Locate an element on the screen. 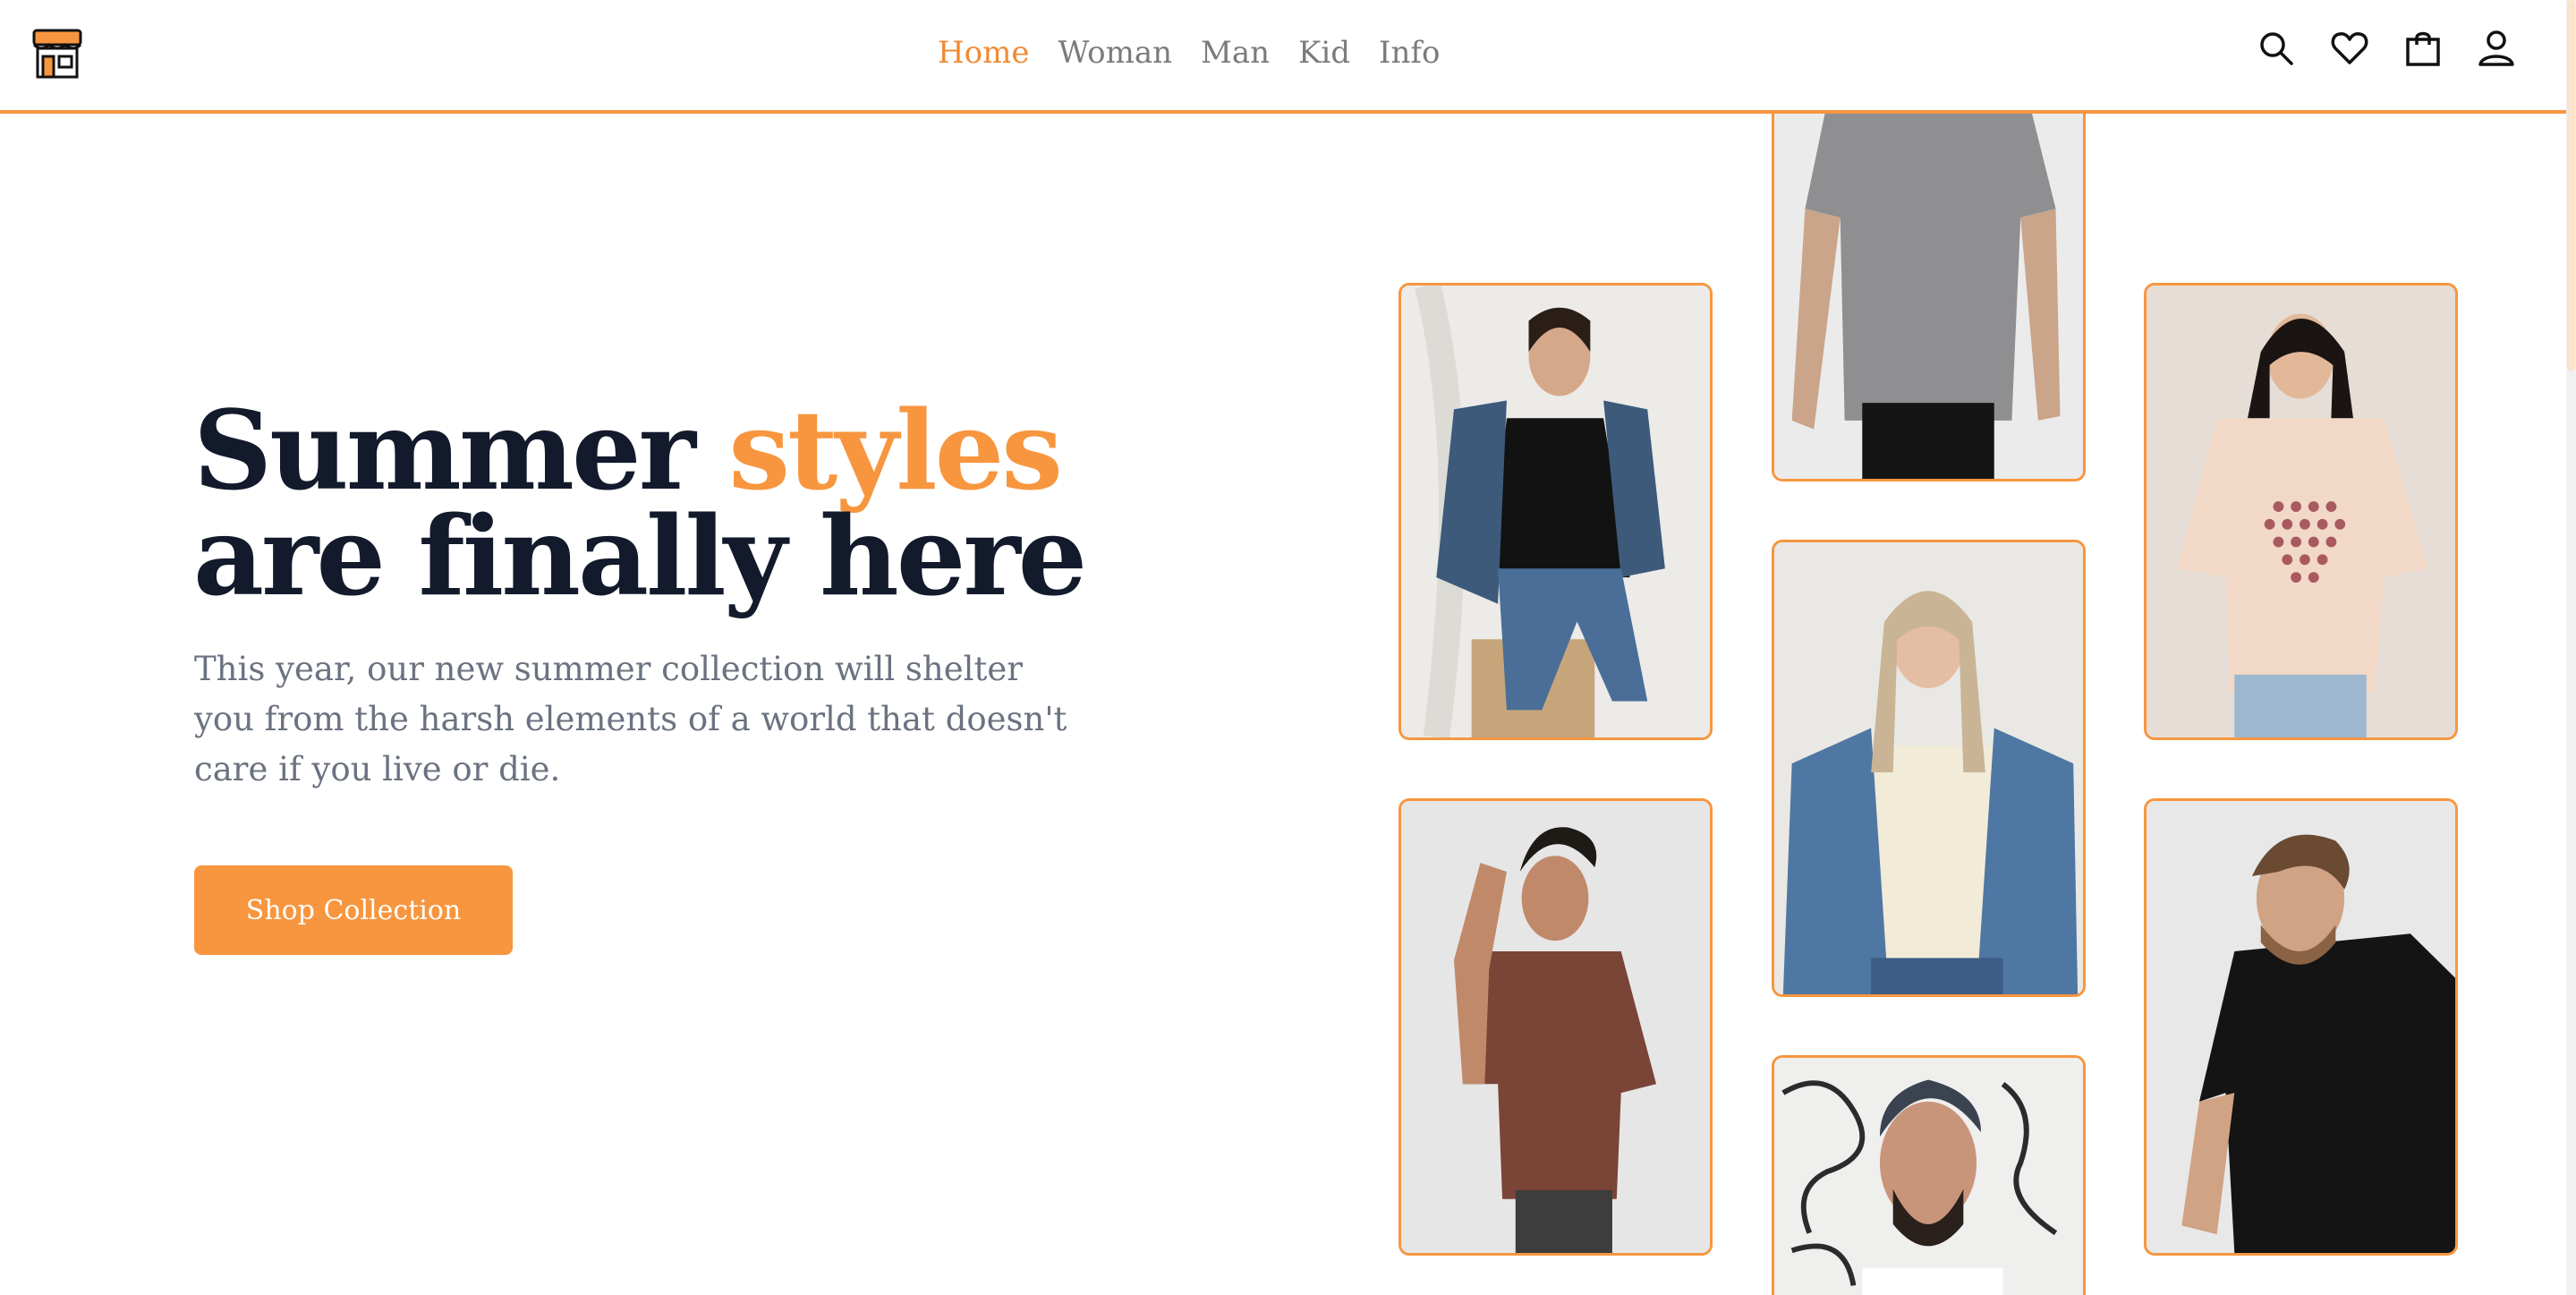 This screenshot has height=1295, width=2576. shopping-bag-icon is located at coordinates (2423, 48).